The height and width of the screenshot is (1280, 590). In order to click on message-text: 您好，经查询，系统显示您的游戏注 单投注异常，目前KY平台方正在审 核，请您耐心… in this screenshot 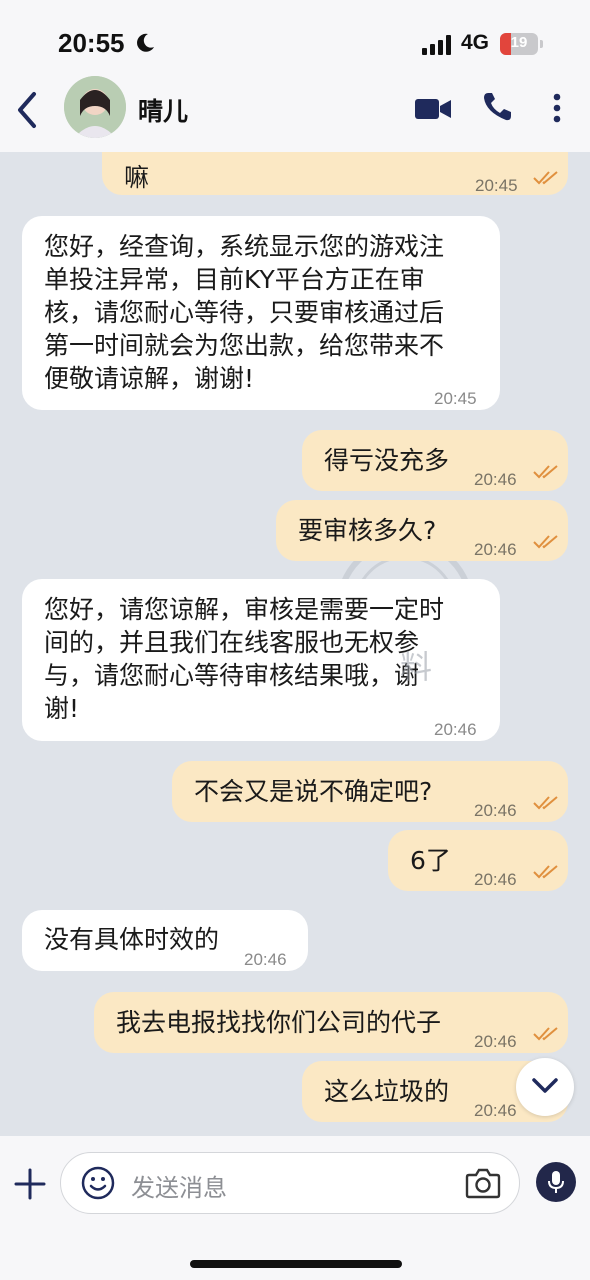, I will do `click(244, 312)`.